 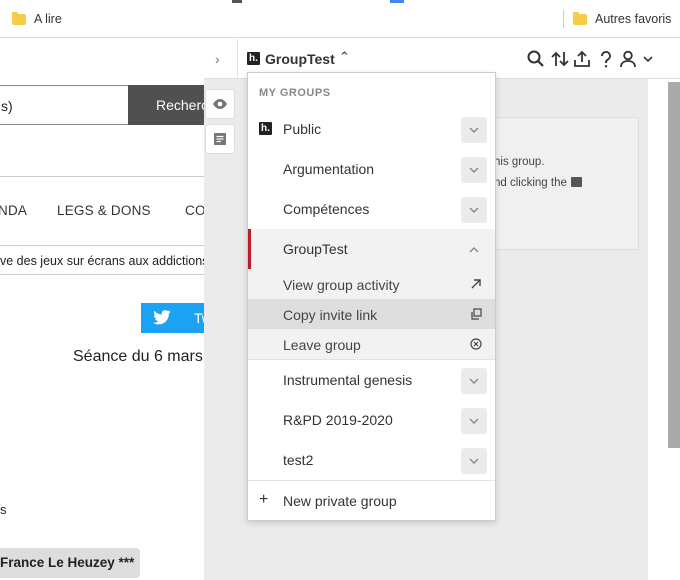 What do you see at coordinates (315, 249) in the screenshot?
I see `group-label: GroupTest` at bounding box center [315, 249].